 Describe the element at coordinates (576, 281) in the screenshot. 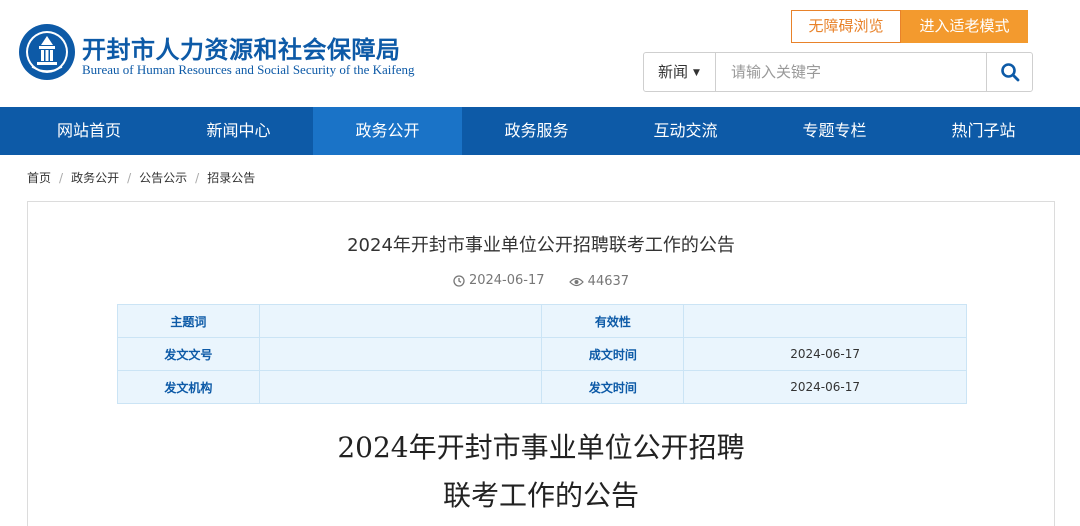

I see `eye-icon` at that location.